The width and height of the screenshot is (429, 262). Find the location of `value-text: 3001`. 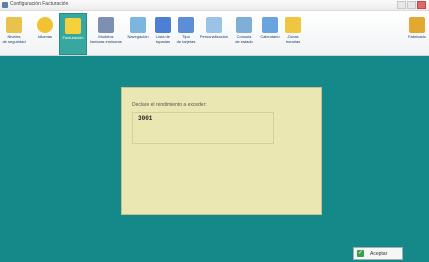

value-text: 3001 is located at coordinates (145, 118).